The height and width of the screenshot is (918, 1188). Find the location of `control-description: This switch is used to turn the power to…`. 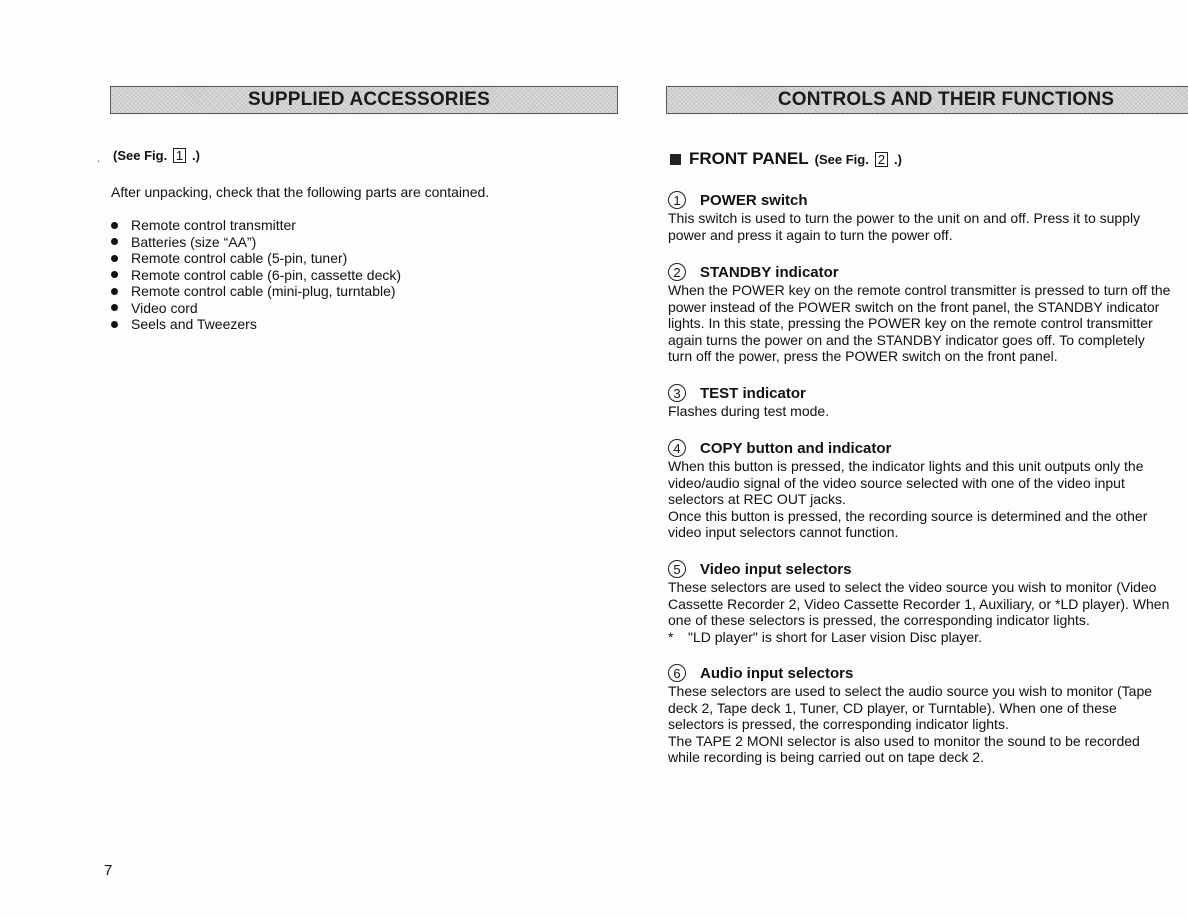

control-description: This switch is used to turn the power to… is located at coordinates (928, 226).